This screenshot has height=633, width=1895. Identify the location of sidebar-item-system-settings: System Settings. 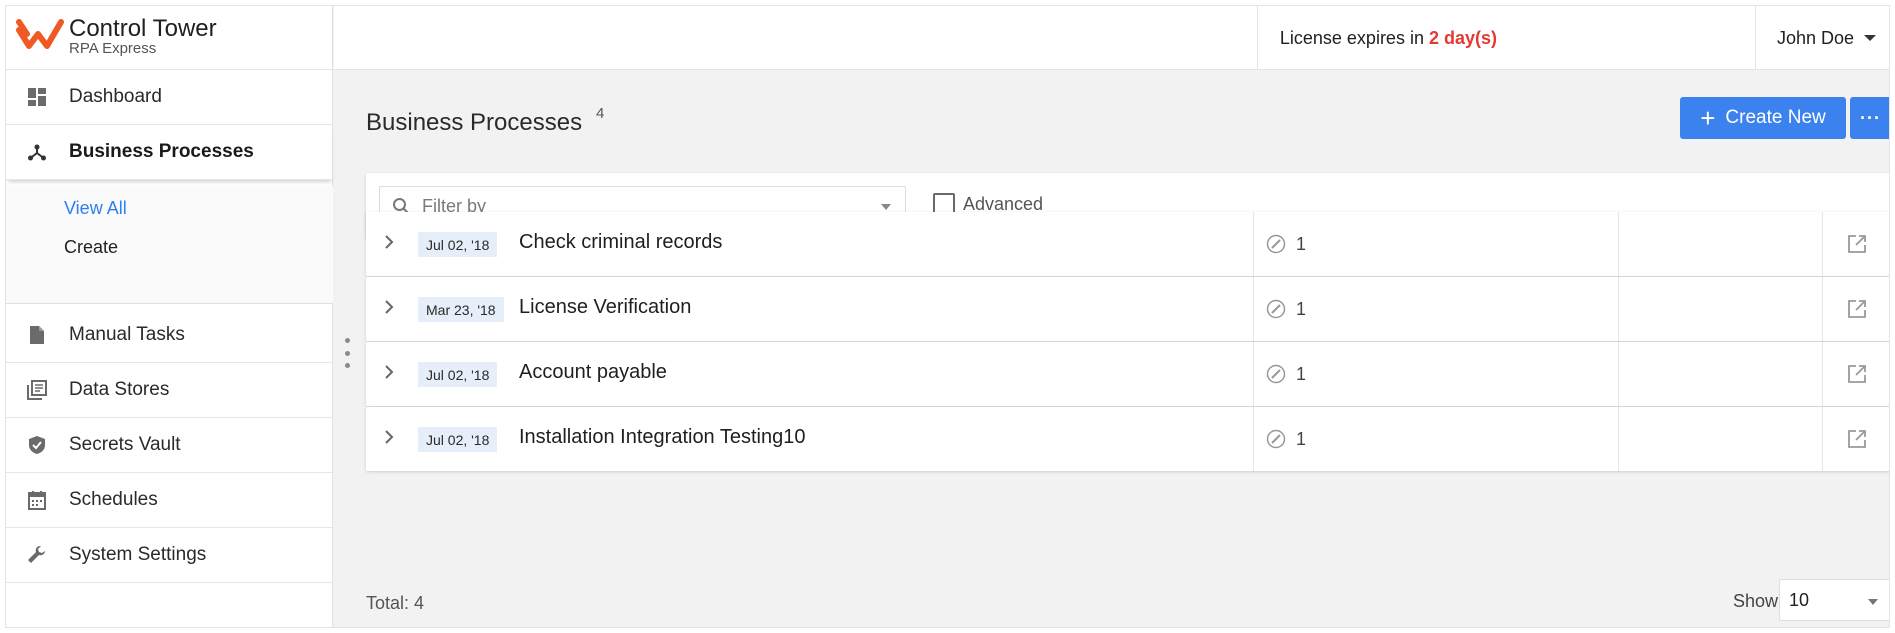
(169, 555).